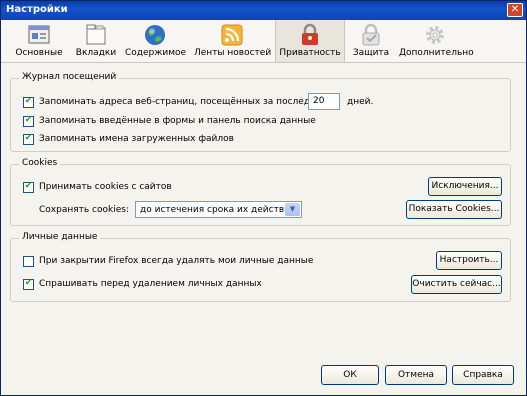  Describe the element at coordinates (371, 53) in the screenshot. I see `tab-security-label: Защита` at that location.